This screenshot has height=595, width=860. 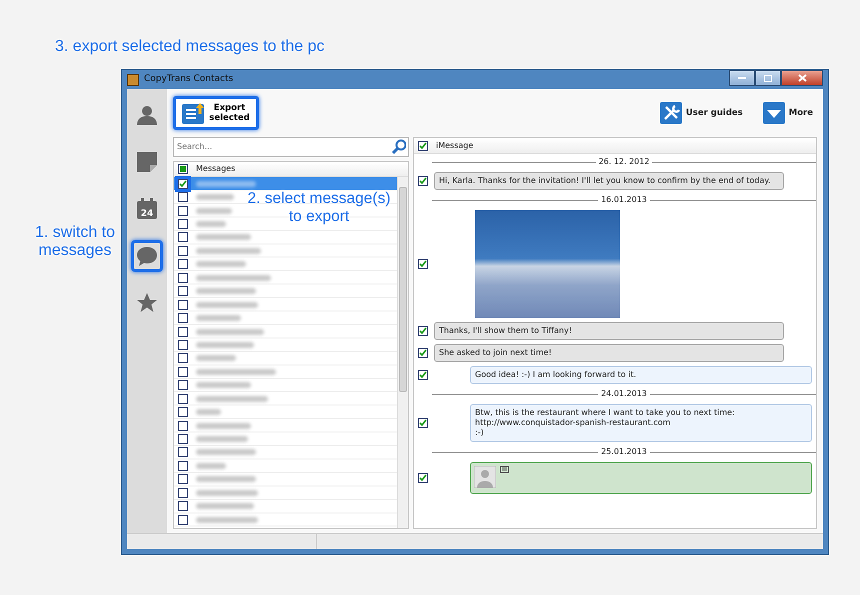 I want to click on minimize-button, so click(x=742, y=78).